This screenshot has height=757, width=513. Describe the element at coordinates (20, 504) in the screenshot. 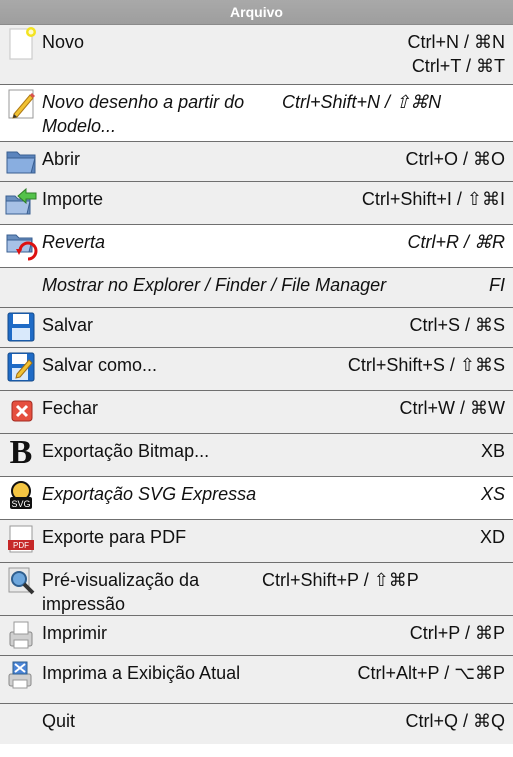

I see `svg-text: SVG` at that location.